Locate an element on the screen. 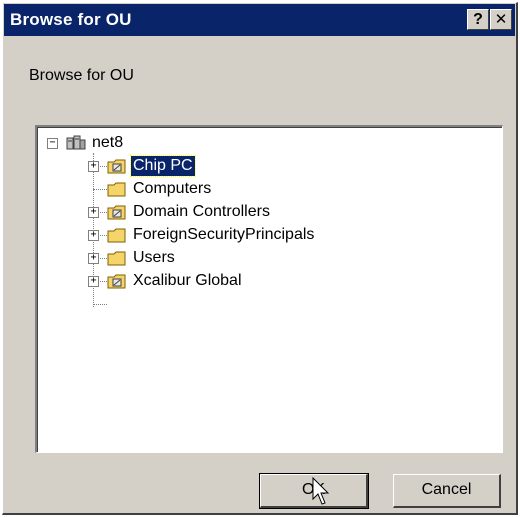 The height and width of the screenshot is (517, 520). tree-item-xcalibur-global: + Xcalibur Global is located at coordinates (166, 281).